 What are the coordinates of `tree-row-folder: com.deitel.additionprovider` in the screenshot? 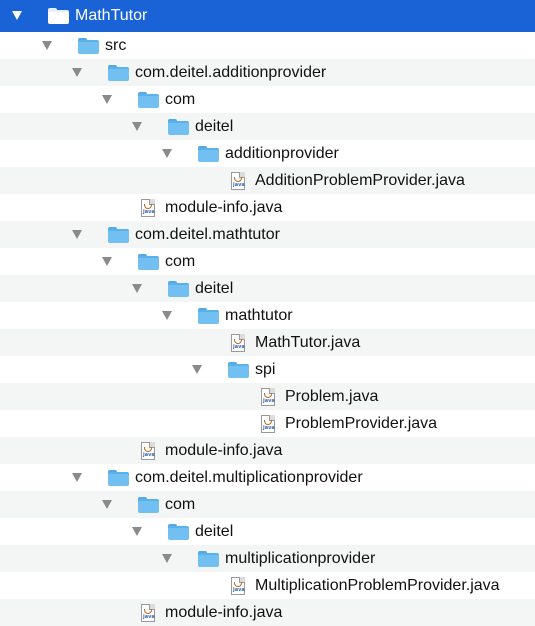 It's located at (267, 72).